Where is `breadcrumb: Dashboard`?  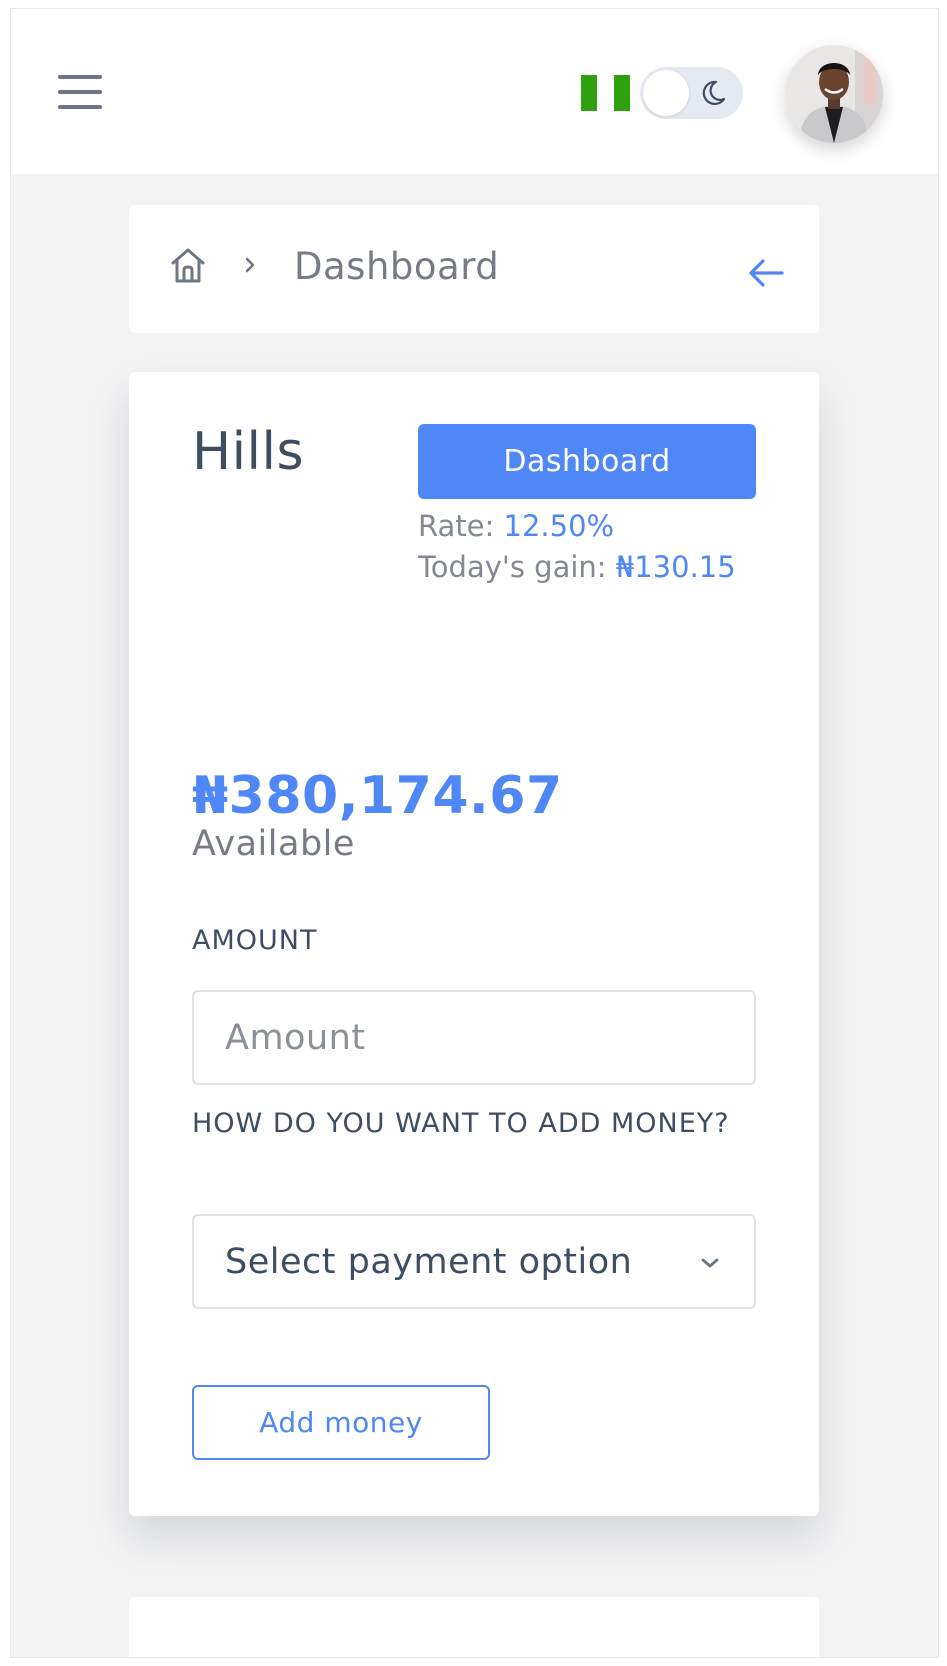 breadcrumb: Dashboard is located at coordinates (474, 269).